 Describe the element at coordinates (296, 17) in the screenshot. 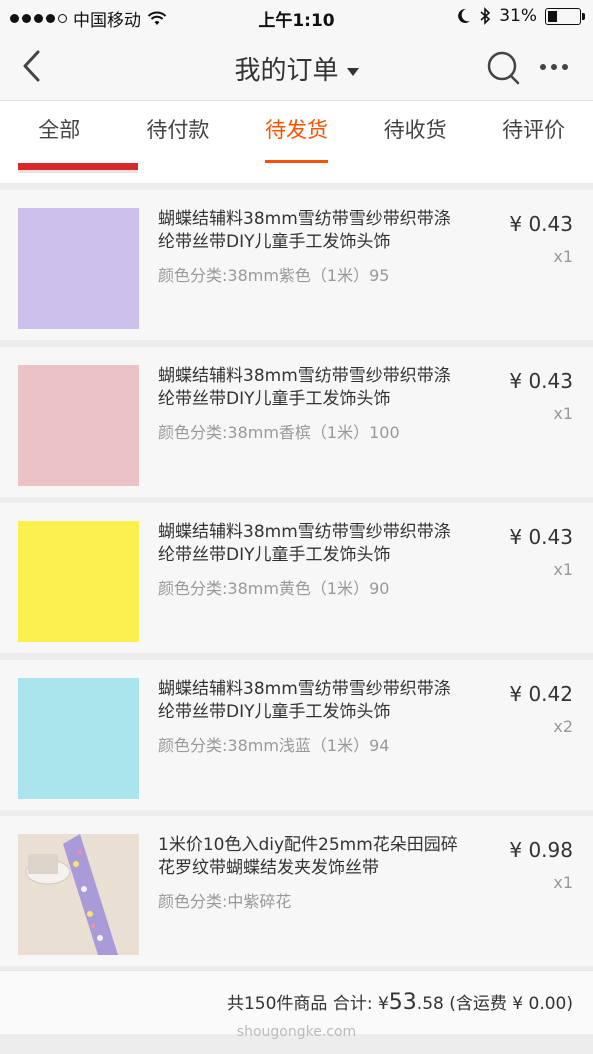

I see `status-bar: 中国移动 上午1:10 31%` at that location.